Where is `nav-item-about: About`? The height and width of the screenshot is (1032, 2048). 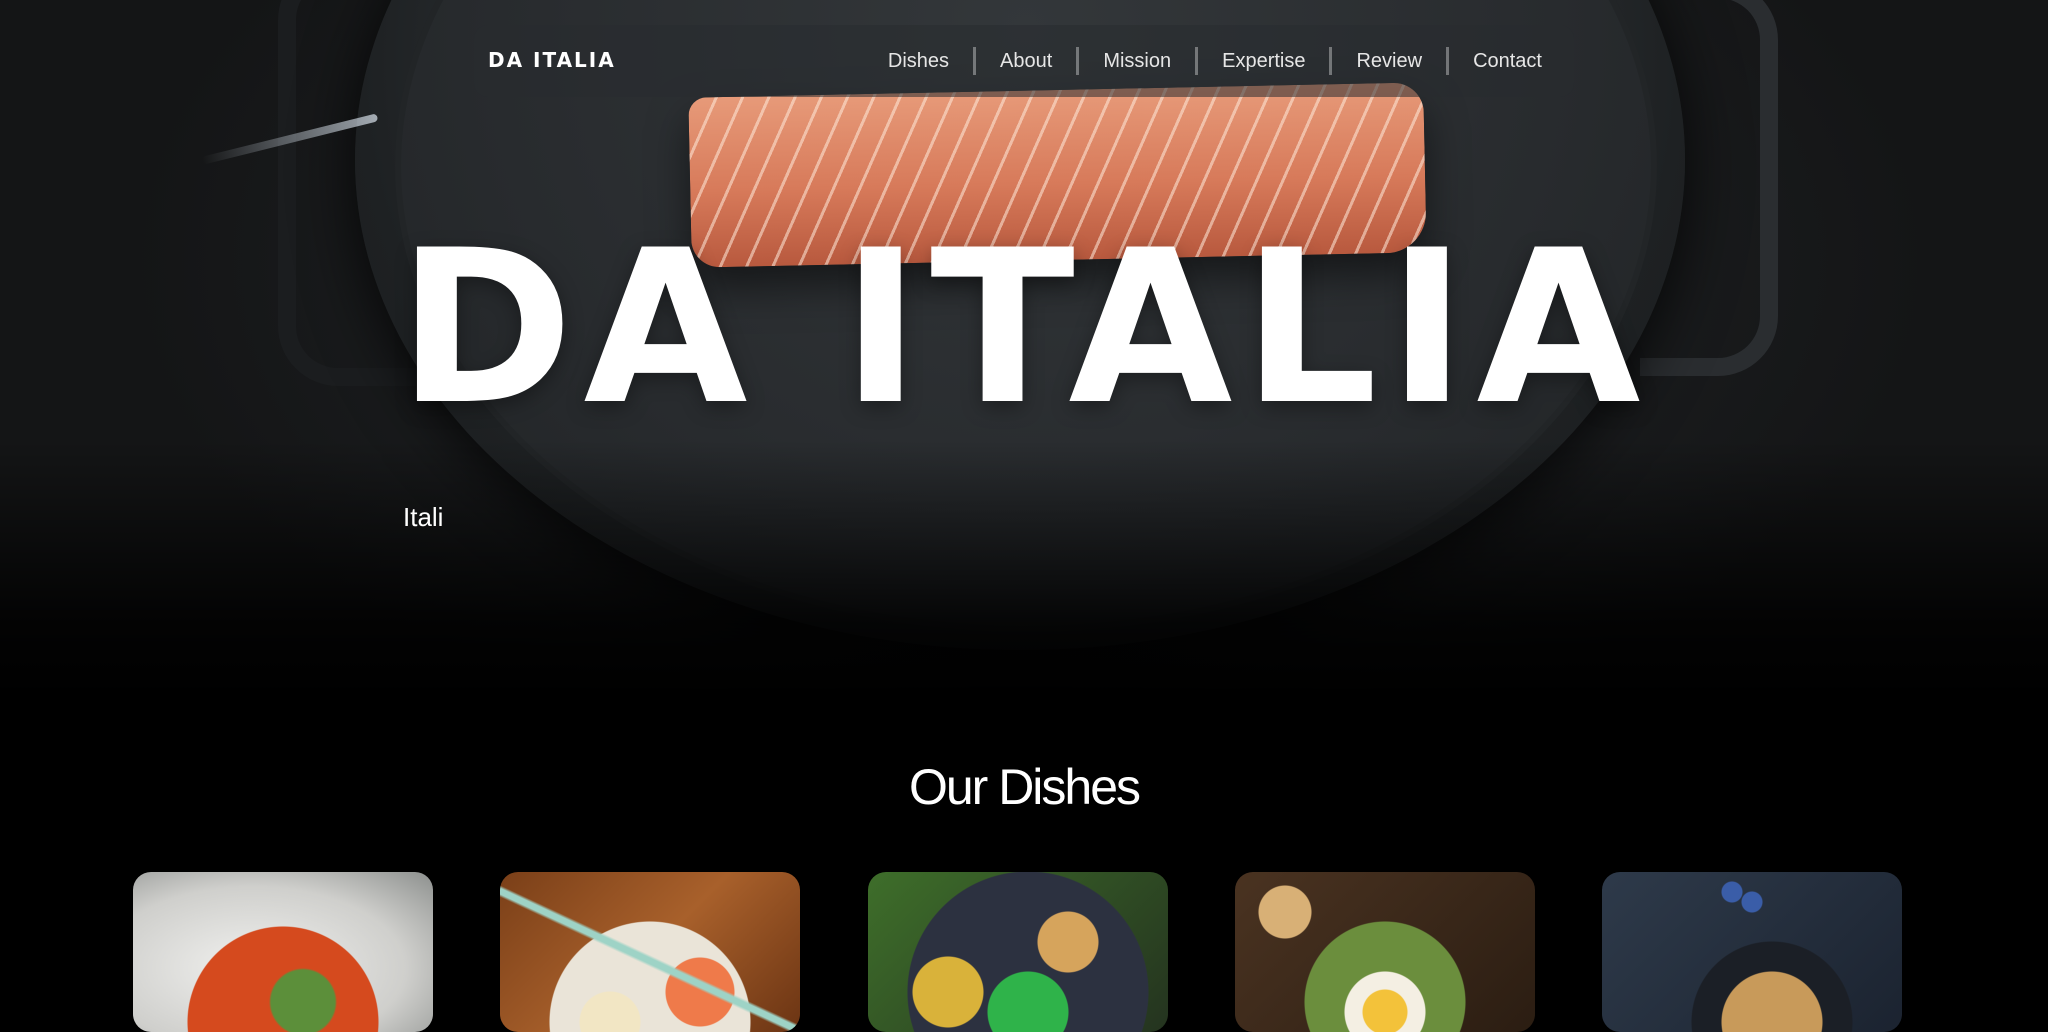
nav-item-about: About is located at coordinates (1026, 61).